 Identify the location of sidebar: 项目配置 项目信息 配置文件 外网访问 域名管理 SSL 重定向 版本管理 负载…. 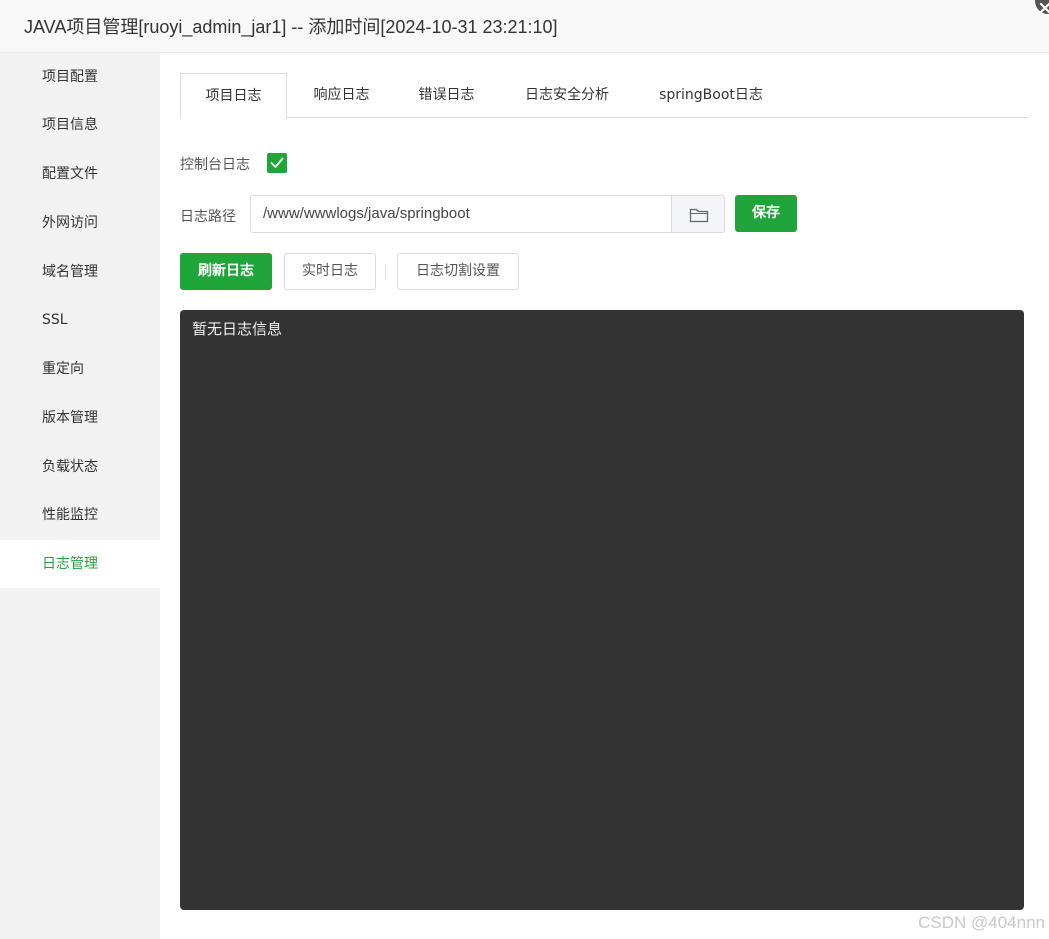
(80, 496).